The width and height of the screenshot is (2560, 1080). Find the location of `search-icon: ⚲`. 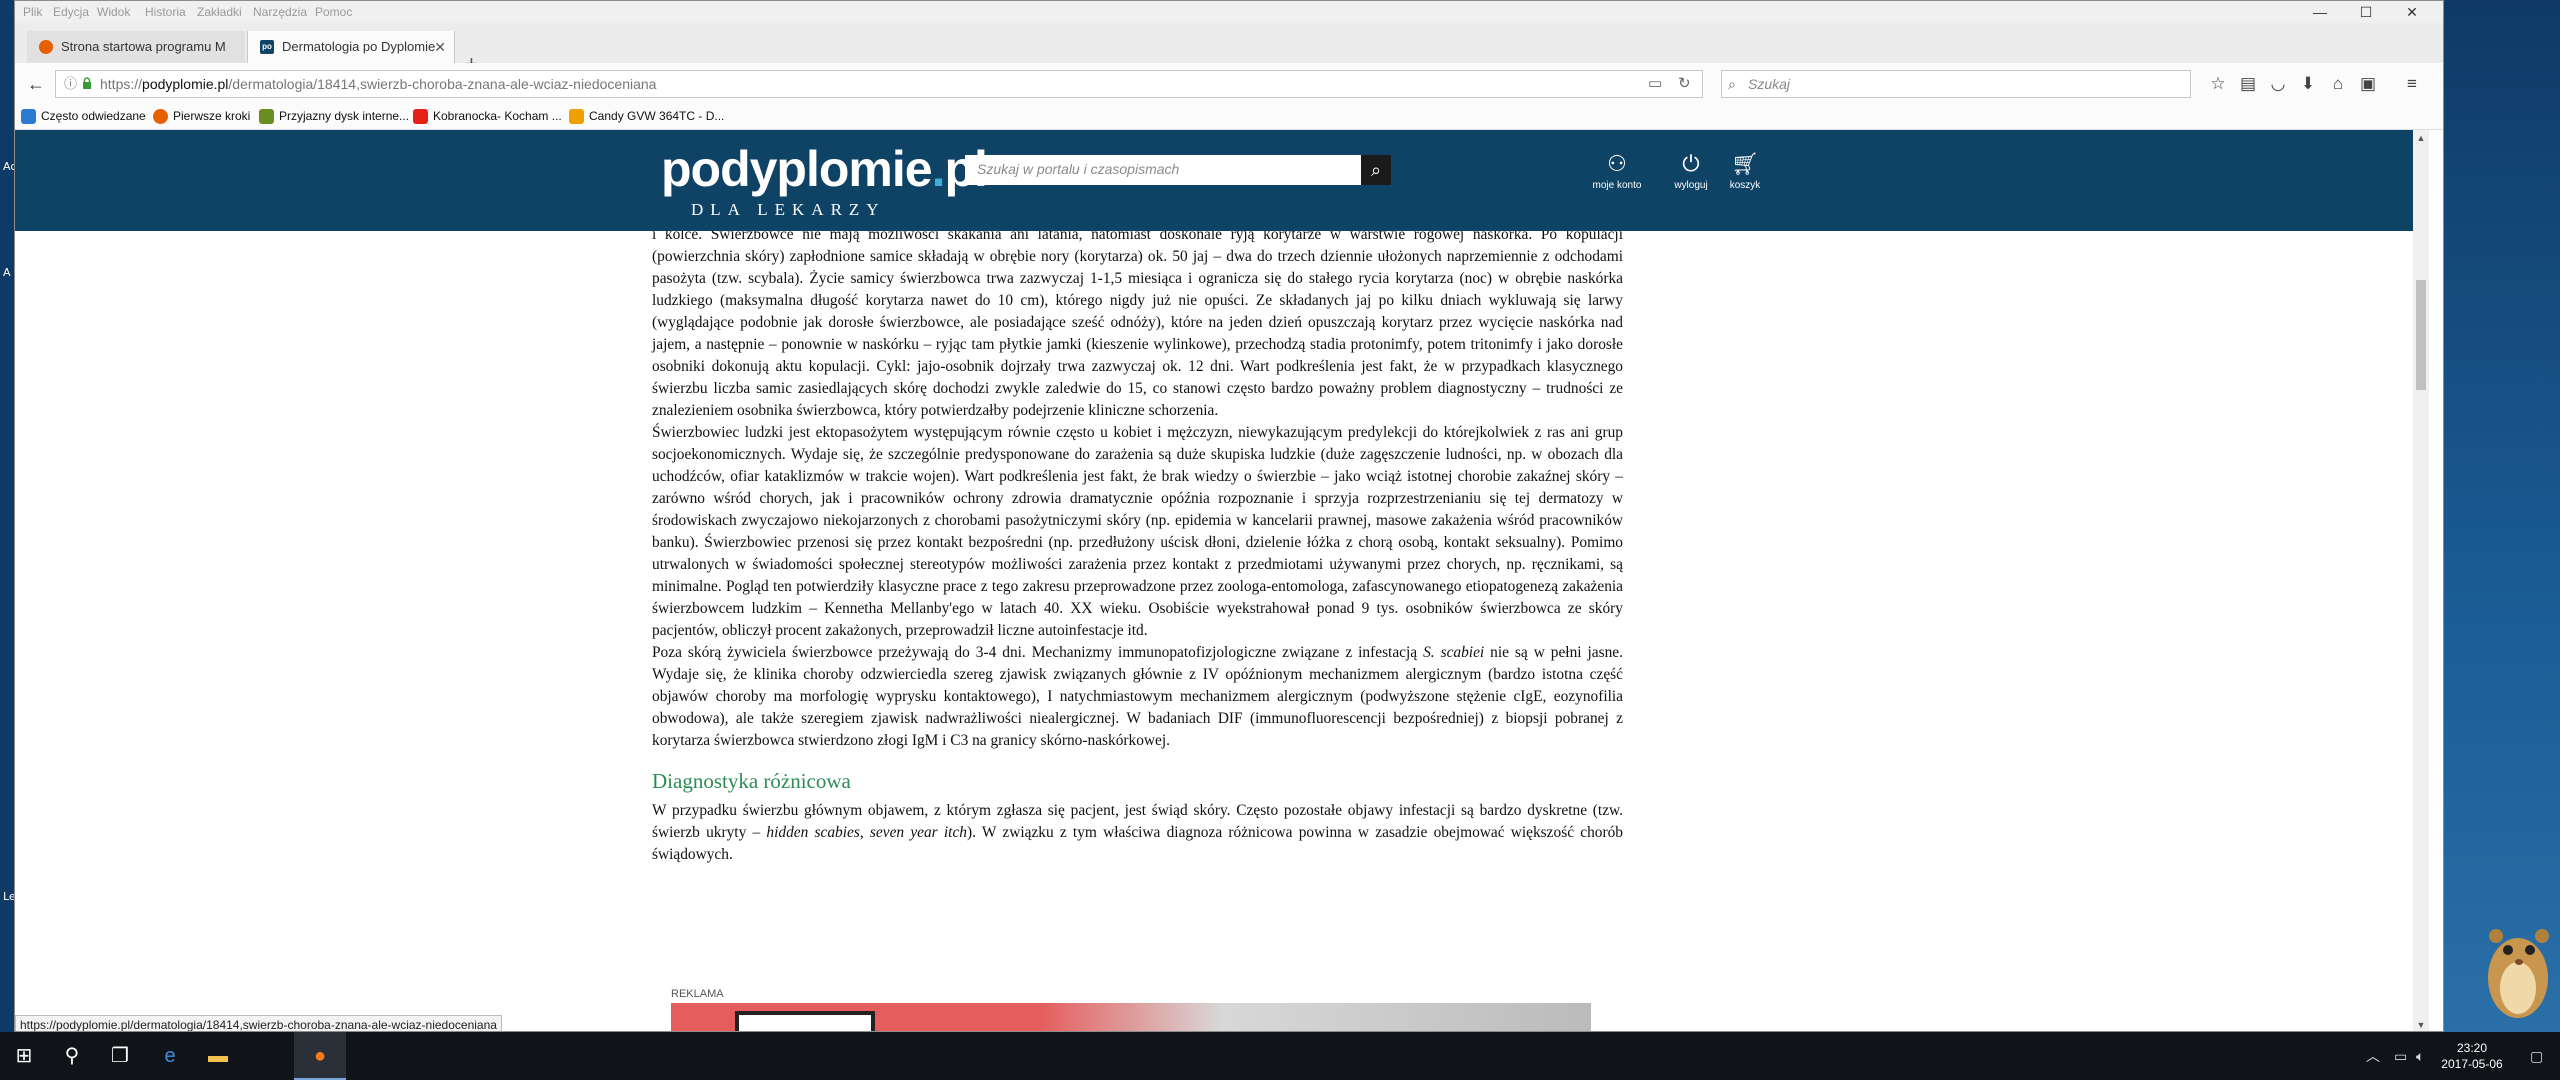

search-icon: ⚲ is located at coordinates (72, 1056).